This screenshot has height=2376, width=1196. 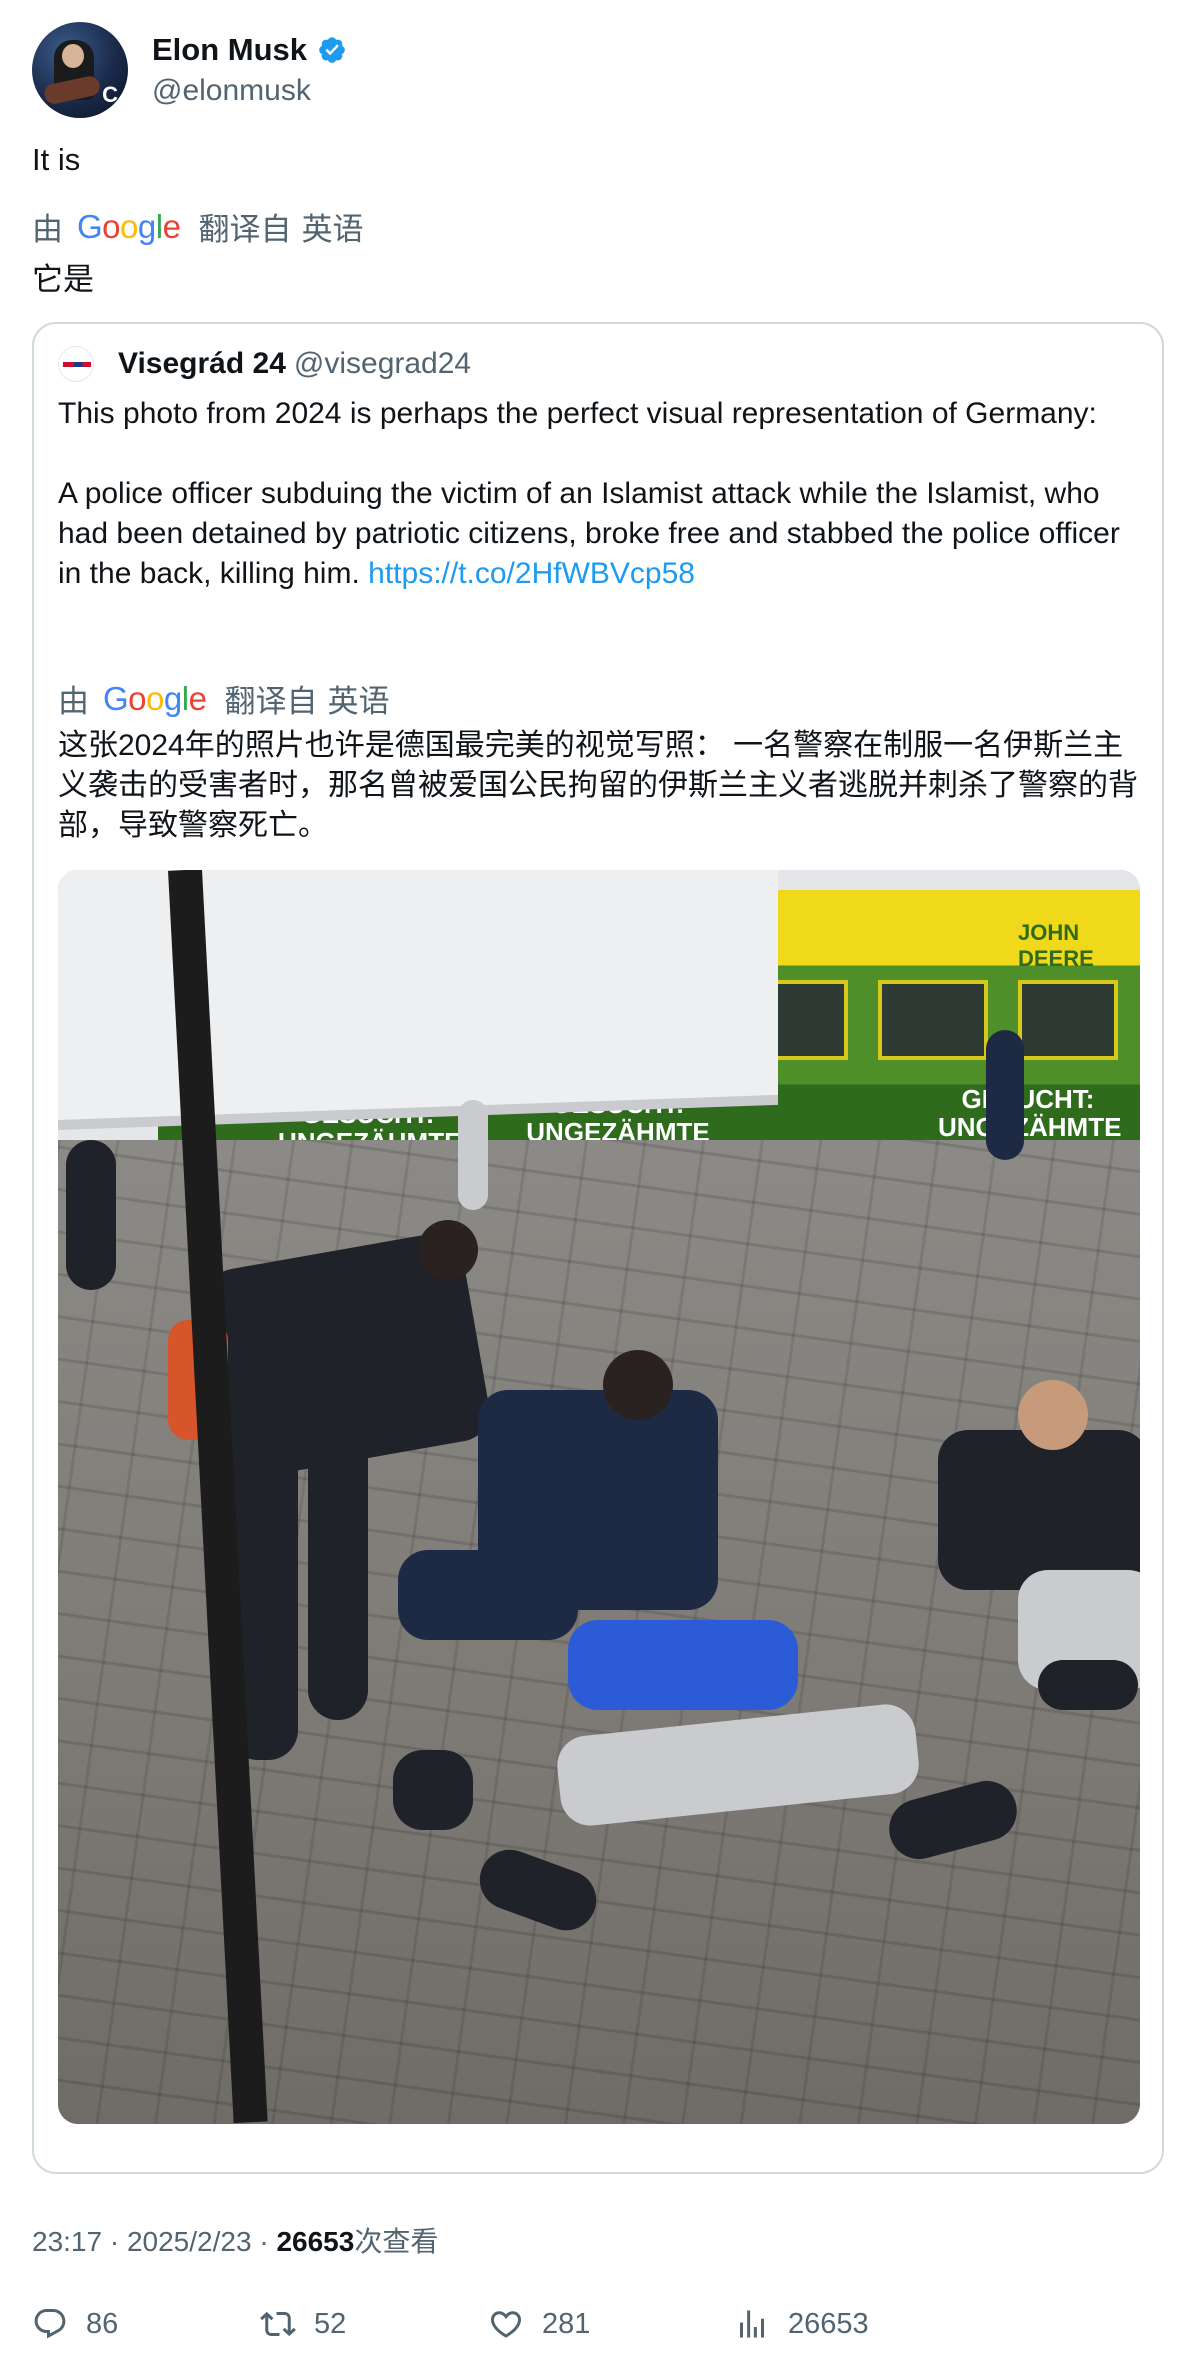 I want to click on analytics-icon, so click(x=752, y=2324).